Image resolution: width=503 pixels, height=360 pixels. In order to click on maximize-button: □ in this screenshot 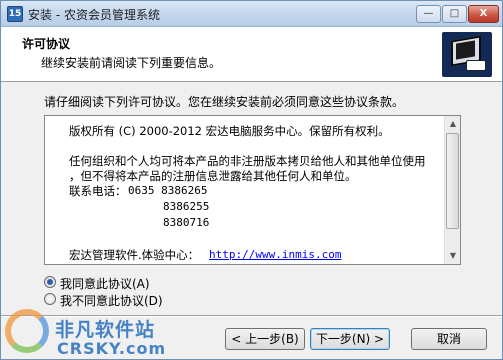, I will do `click(454, 14)`.